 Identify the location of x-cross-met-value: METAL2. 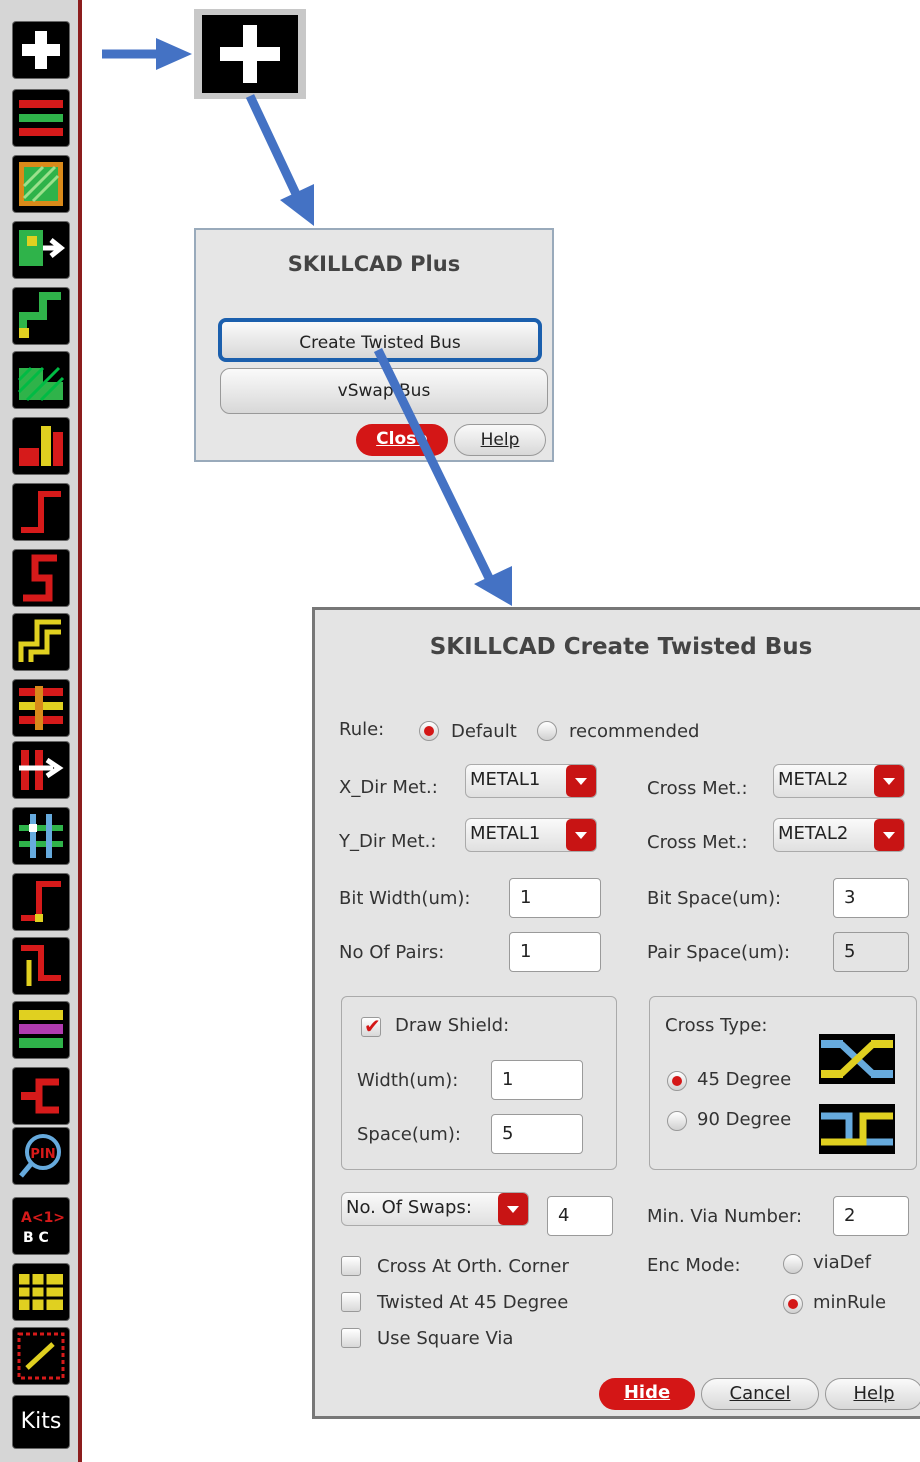
(813, 779).